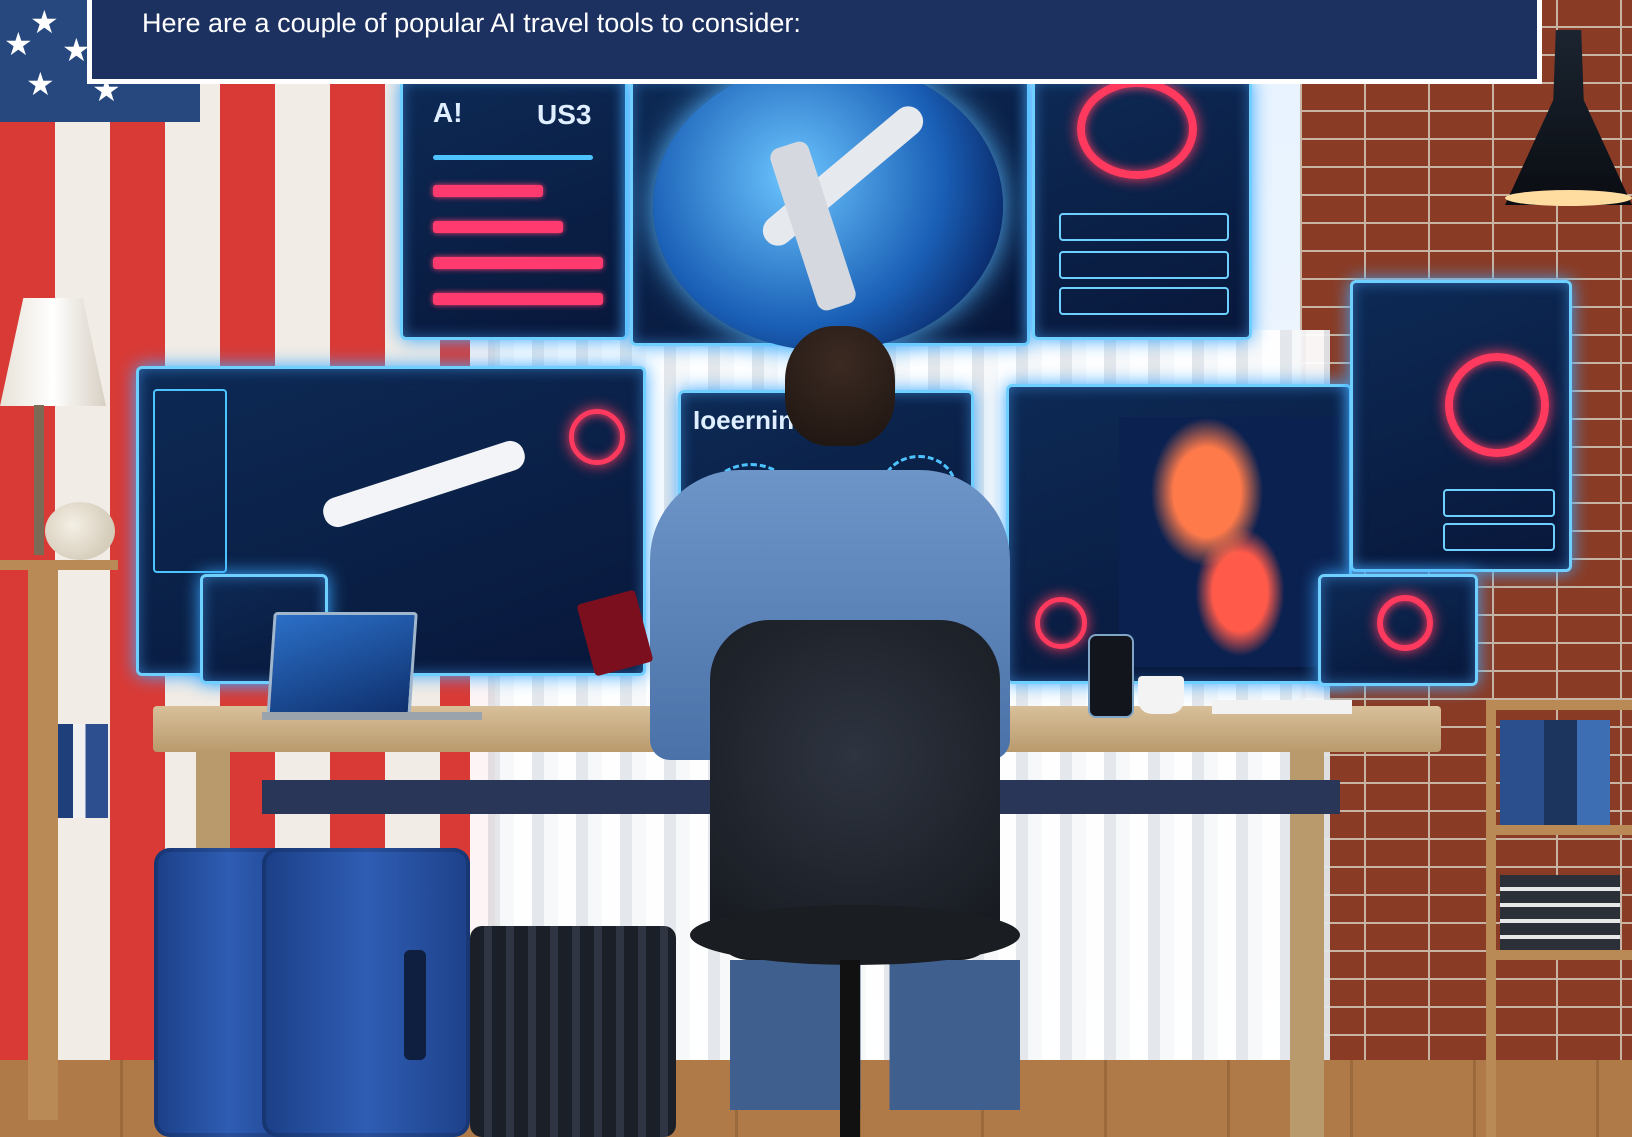  I want to click on suitcase-dark, so click(573, 1031).